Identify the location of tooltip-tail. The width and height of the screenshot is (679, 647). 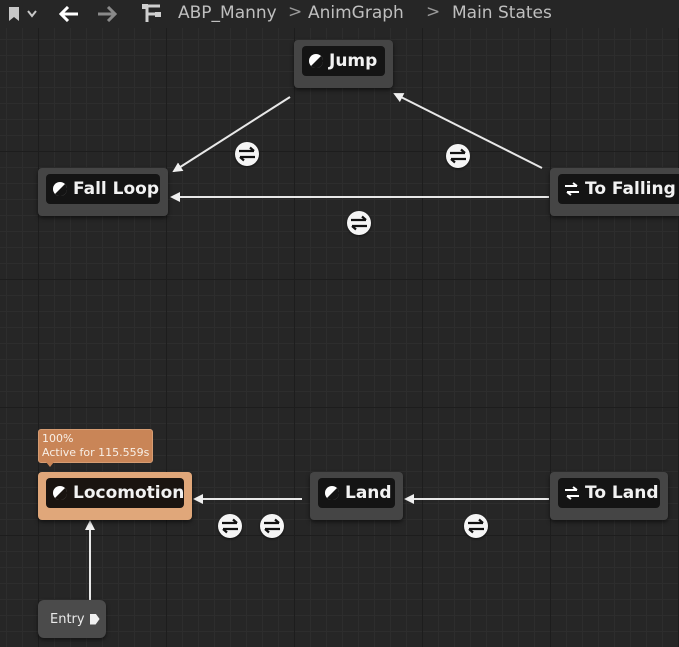
(50, 464).